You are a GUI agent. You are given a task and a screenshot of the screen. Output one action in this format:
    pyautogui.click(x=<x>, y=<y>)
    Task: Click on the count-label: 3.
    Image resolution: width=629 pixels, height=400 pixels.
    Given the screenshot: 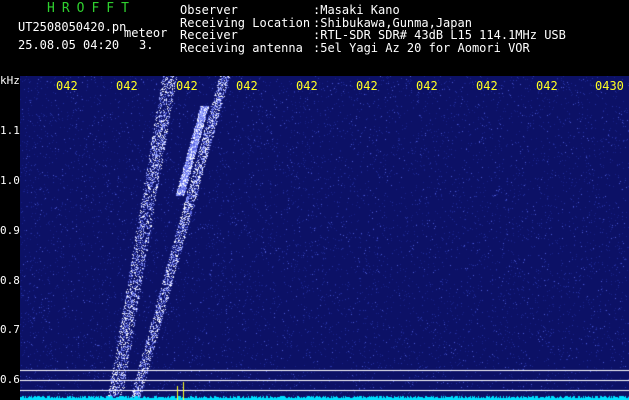 What is the action you would take?
    pyautogui.click(x=146, y=45)
    